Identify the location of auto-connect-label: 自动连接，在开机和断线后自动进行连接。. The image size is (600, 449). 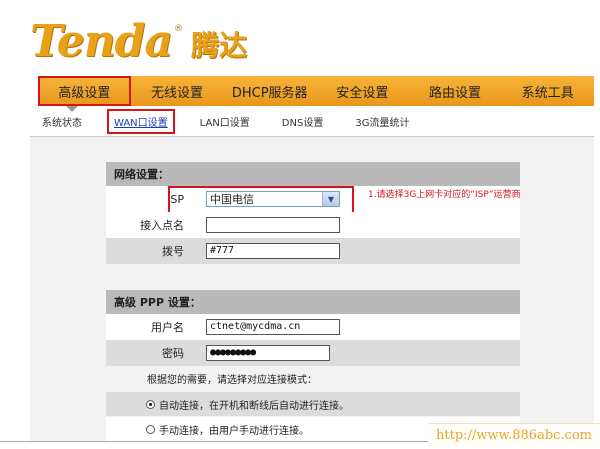
(254, 406).